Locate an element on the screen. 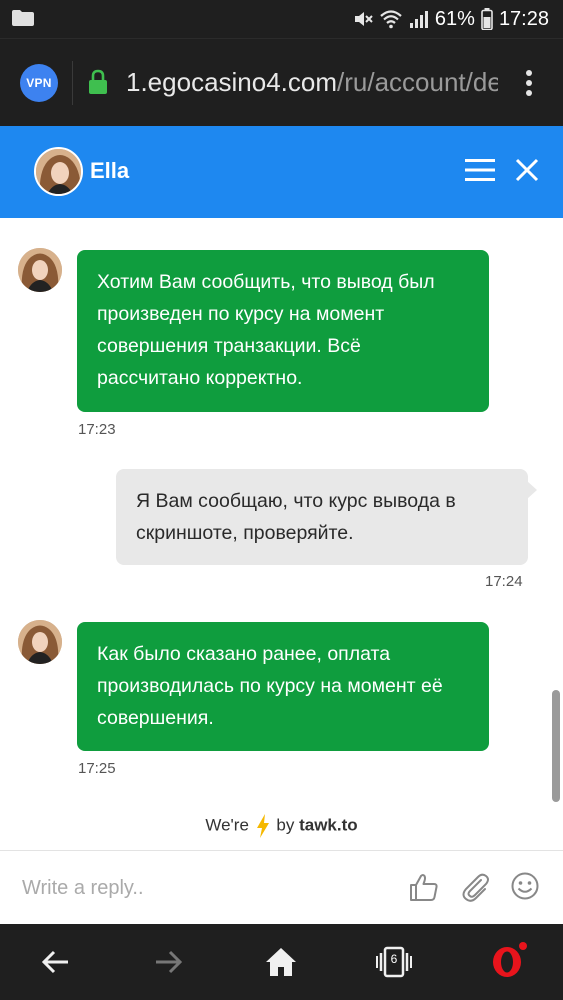 This screenshot has height=1000, width=563. battery-percent: 61% is located at coordinates (454, 18).